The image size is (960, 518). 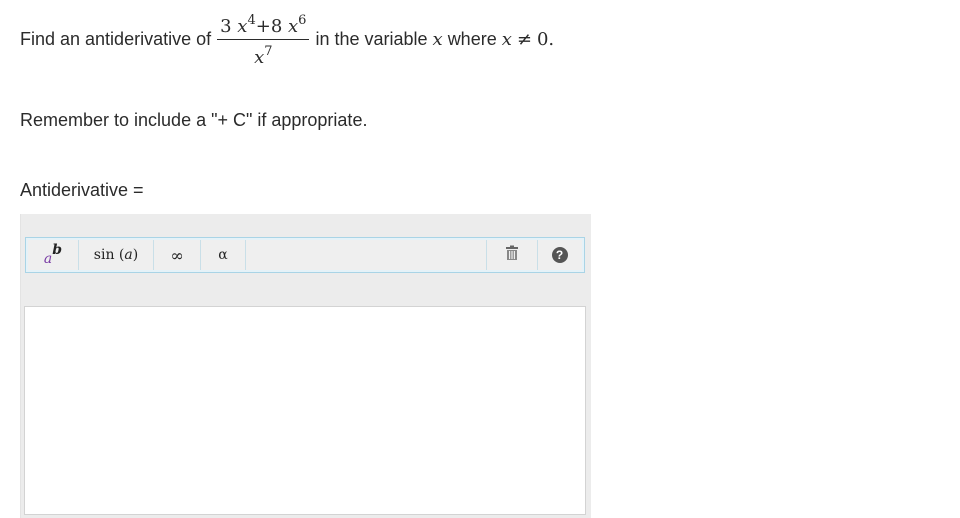 I want to click on condition-relation: ≠, so click(x=524, y=39).